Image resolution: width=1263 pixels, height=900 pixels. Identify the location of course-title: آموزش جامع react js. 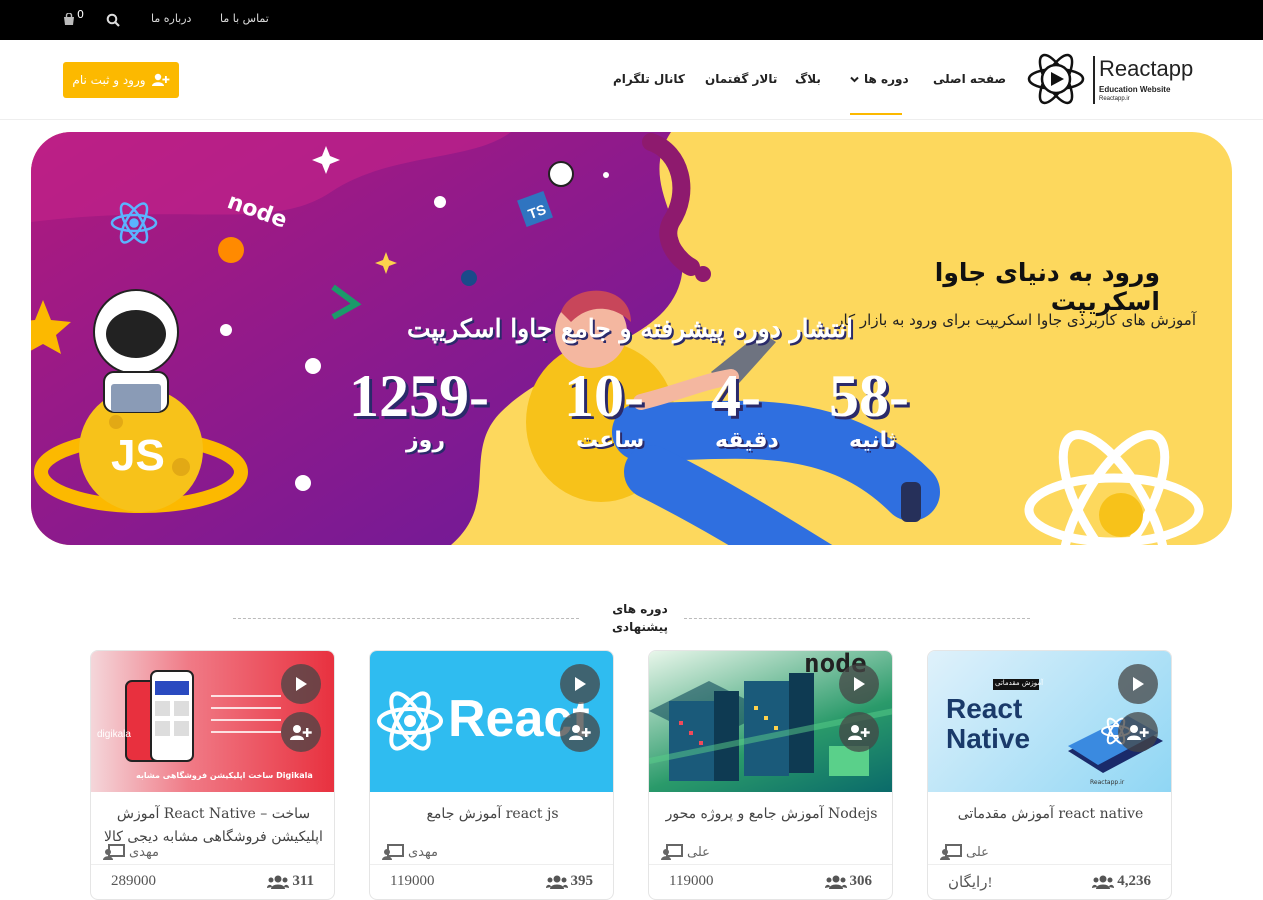
(492, 814).